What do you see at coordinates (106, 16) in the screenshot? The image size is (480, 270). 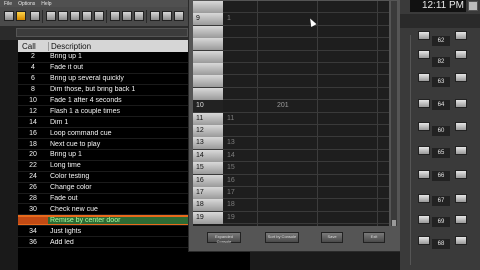 I see `toolbar-divider` at bounding box center [106, 16].